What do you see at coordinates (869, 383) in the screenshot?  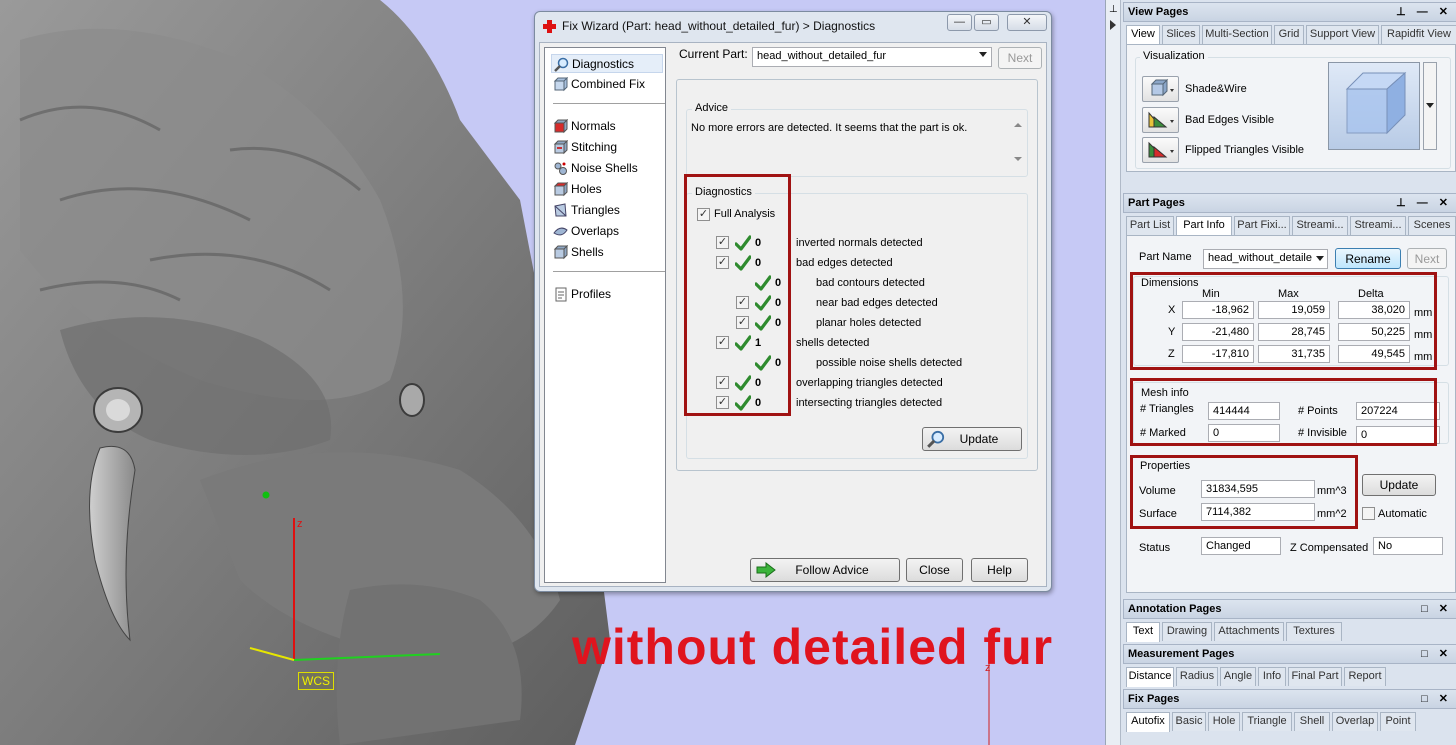 I see `diagnostic-label: overlapping triangles detected` at bounding box center [869, 383].